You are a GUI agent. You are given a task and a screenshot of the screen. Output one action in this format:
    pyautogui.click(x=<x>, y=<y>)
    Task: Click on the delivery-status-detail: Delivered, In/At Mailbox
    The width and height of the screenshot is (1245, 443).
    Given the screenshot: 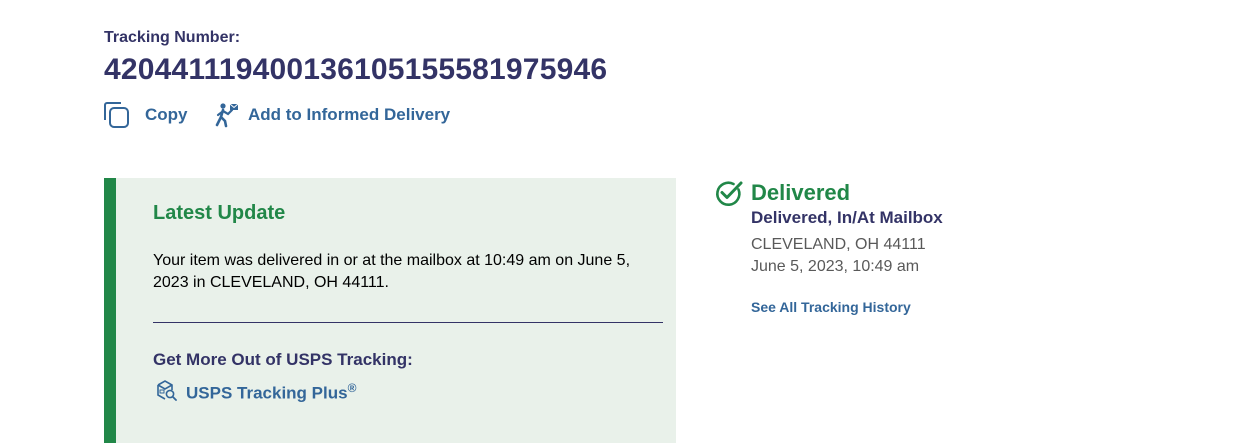 What is the action you would take?
    pyautogui.click(x=847, y=217)
    